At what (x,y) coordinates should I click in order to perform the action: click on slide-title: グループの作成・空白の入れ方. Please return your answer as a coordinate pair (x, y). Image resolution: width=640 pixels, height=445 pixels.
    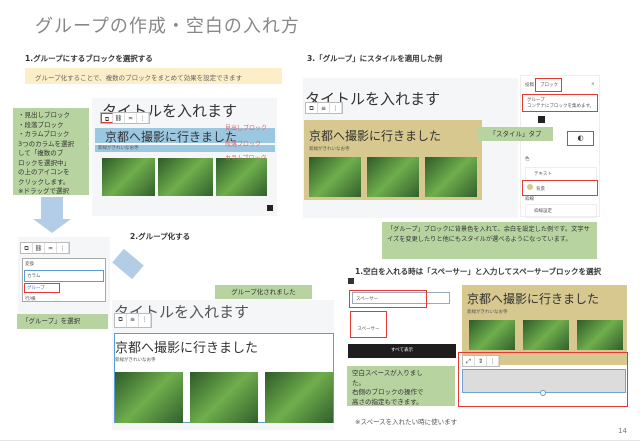
    Looking at the image, I should click on (167, 26).